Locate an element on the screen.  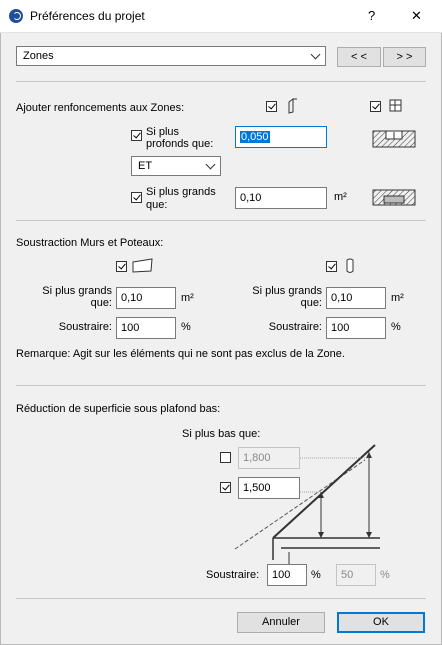
reduction-subtract-2-unit: % is located at coordinates (385, 575).